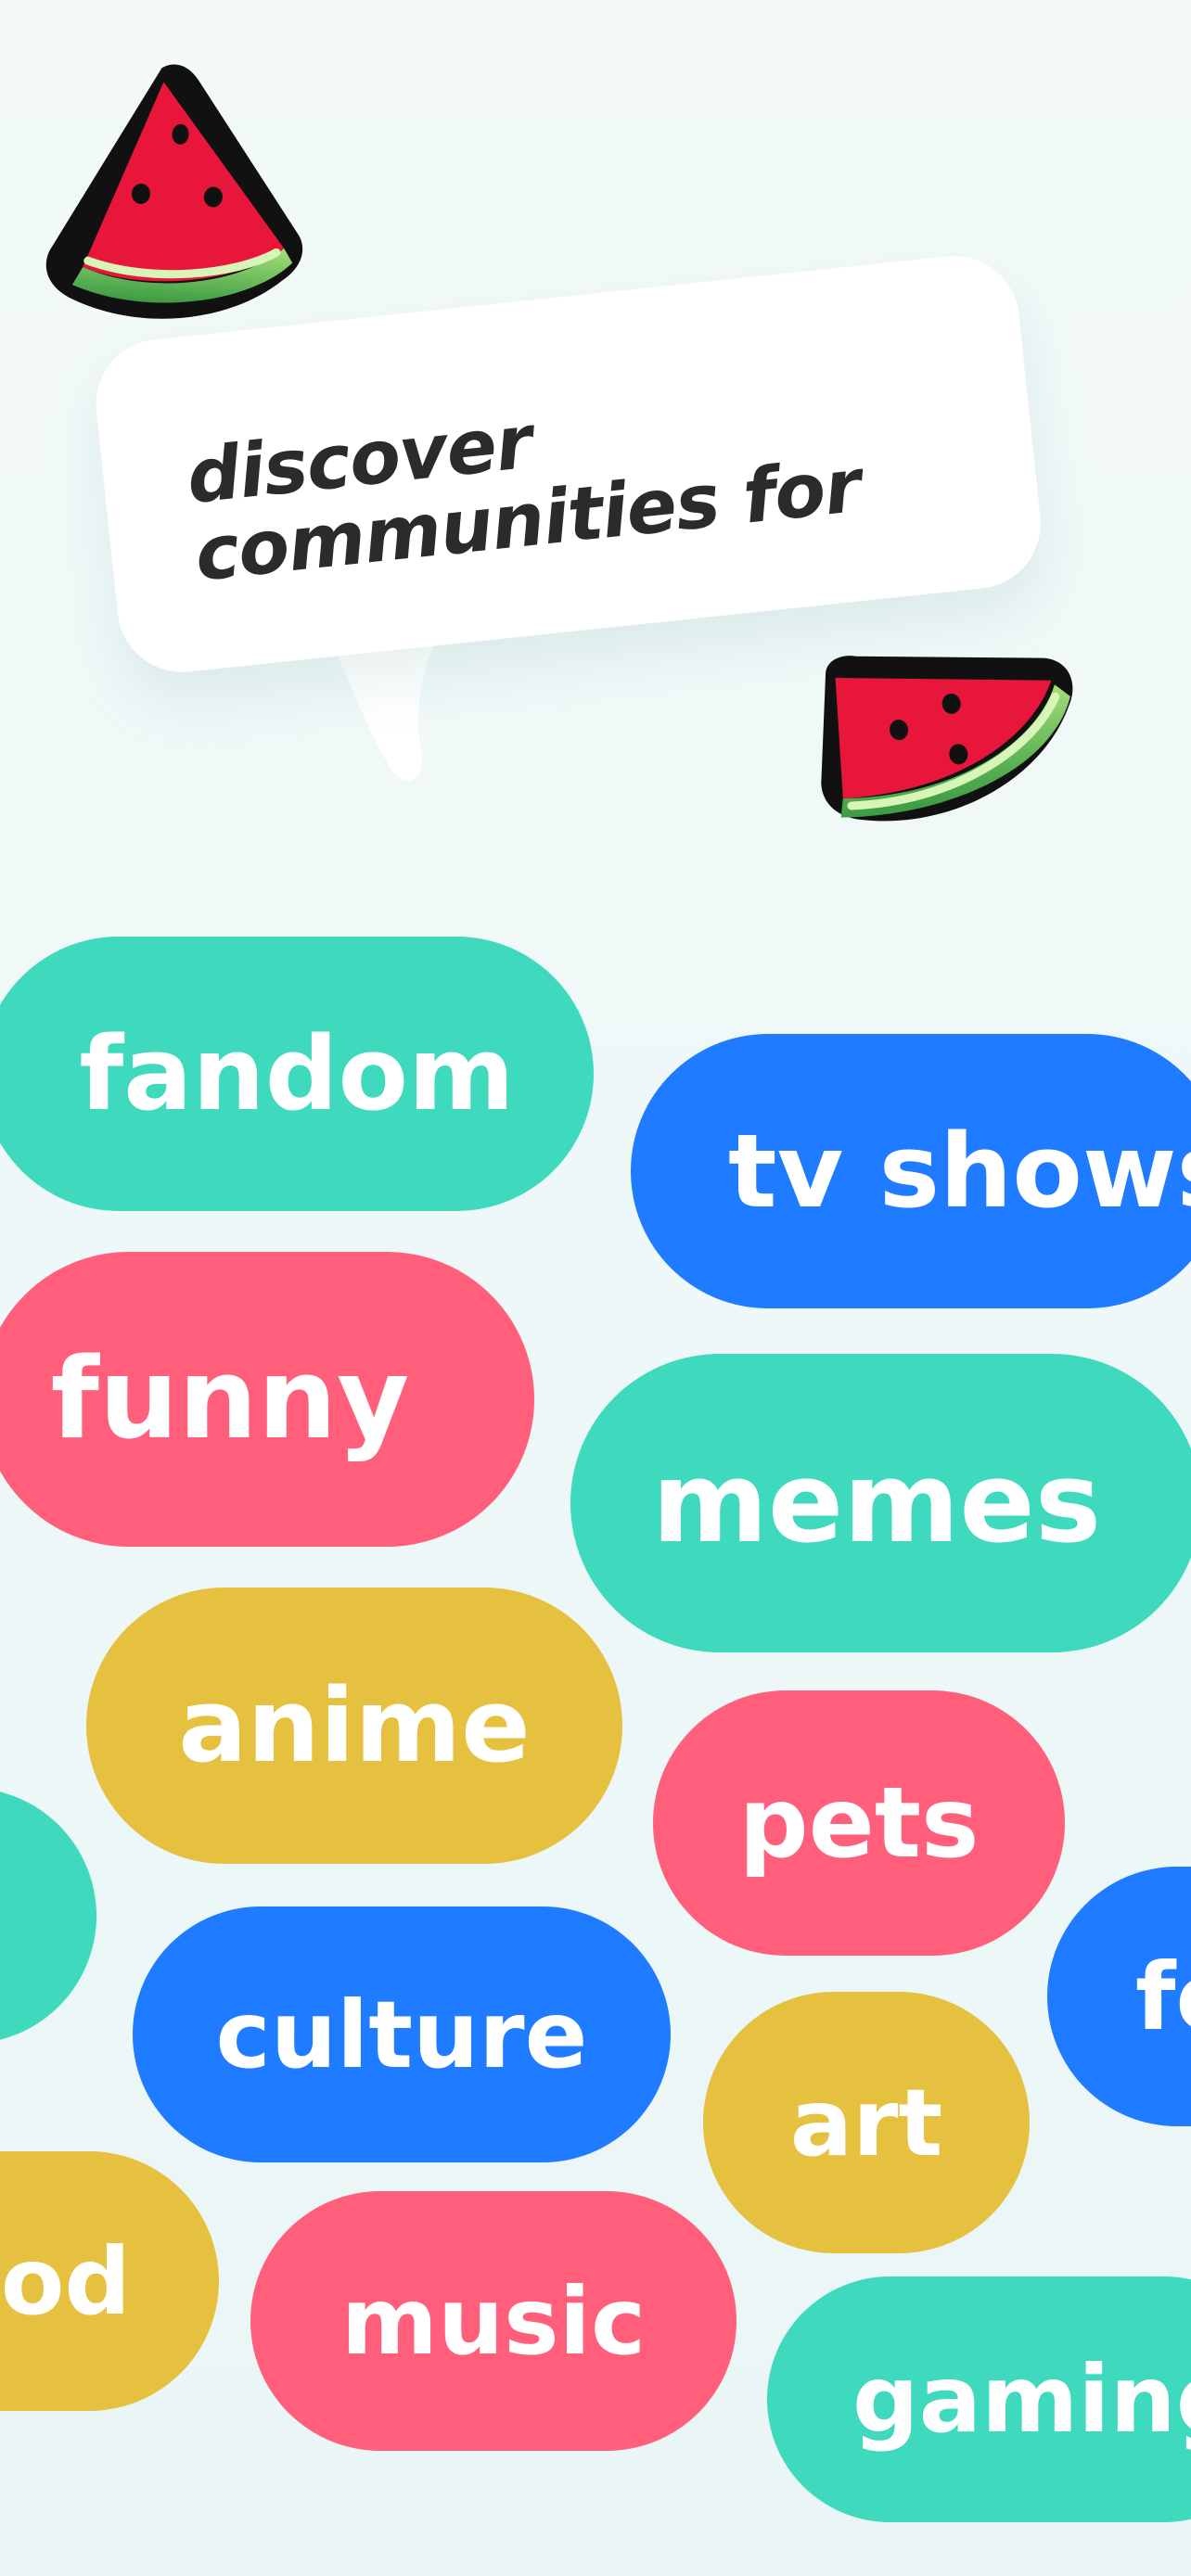 The image size is (1191, 2576). What do you see at coordinates (1119, 1996) in the screenshot?
I see `category-pill-food-partial: fo` at bounding box center [1119, 1996].